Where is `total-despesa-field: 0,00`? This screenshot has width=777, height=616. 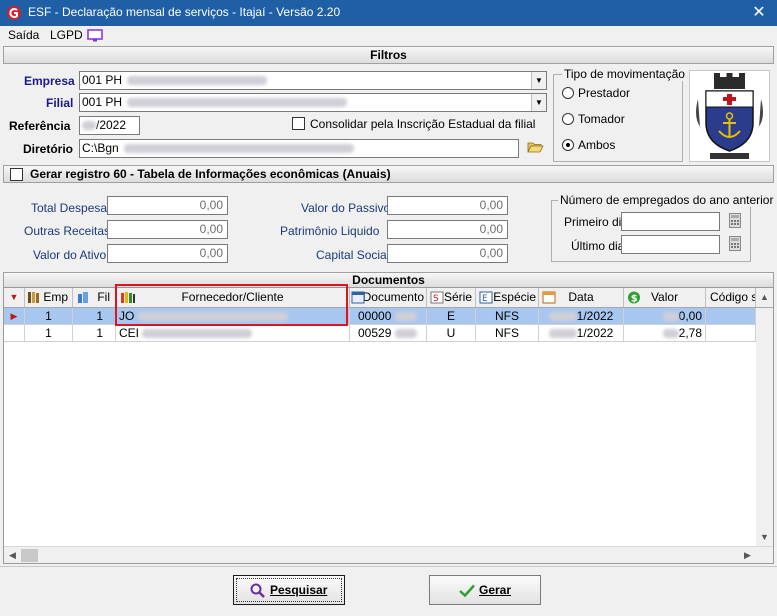
total-despesa-field: 0,00 is located at coordinates (167, 205).